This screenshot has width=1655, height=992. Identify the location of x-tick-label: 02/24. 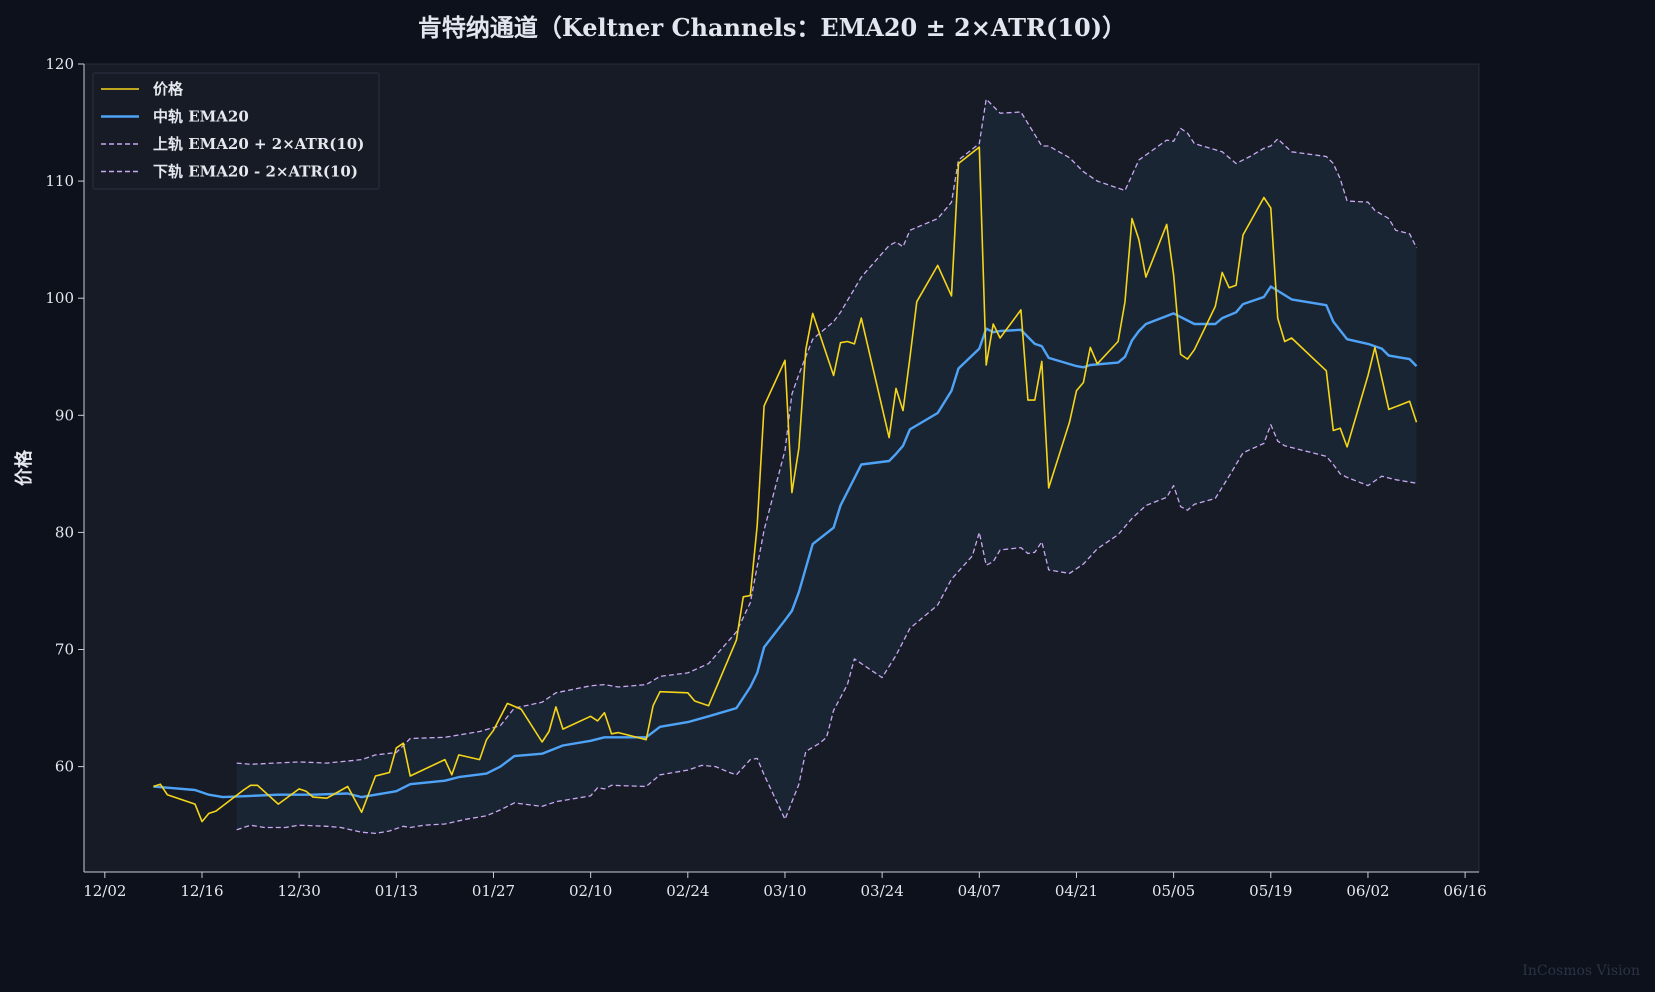
(687, 891).